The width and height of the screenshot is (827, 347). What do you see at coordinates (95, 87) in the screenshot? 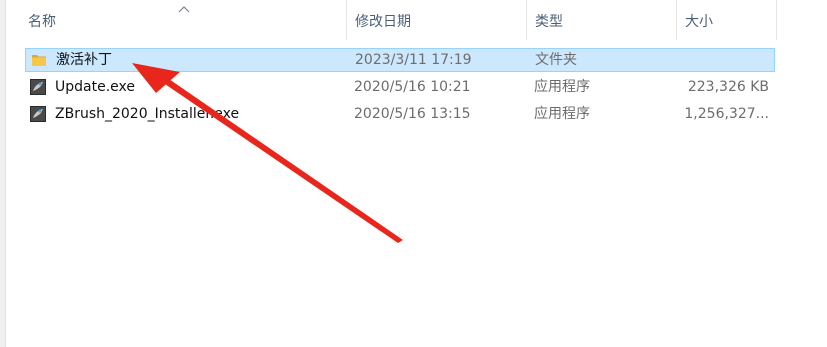
I see `file-name: Update.exe` at bounding box center [95, 87].